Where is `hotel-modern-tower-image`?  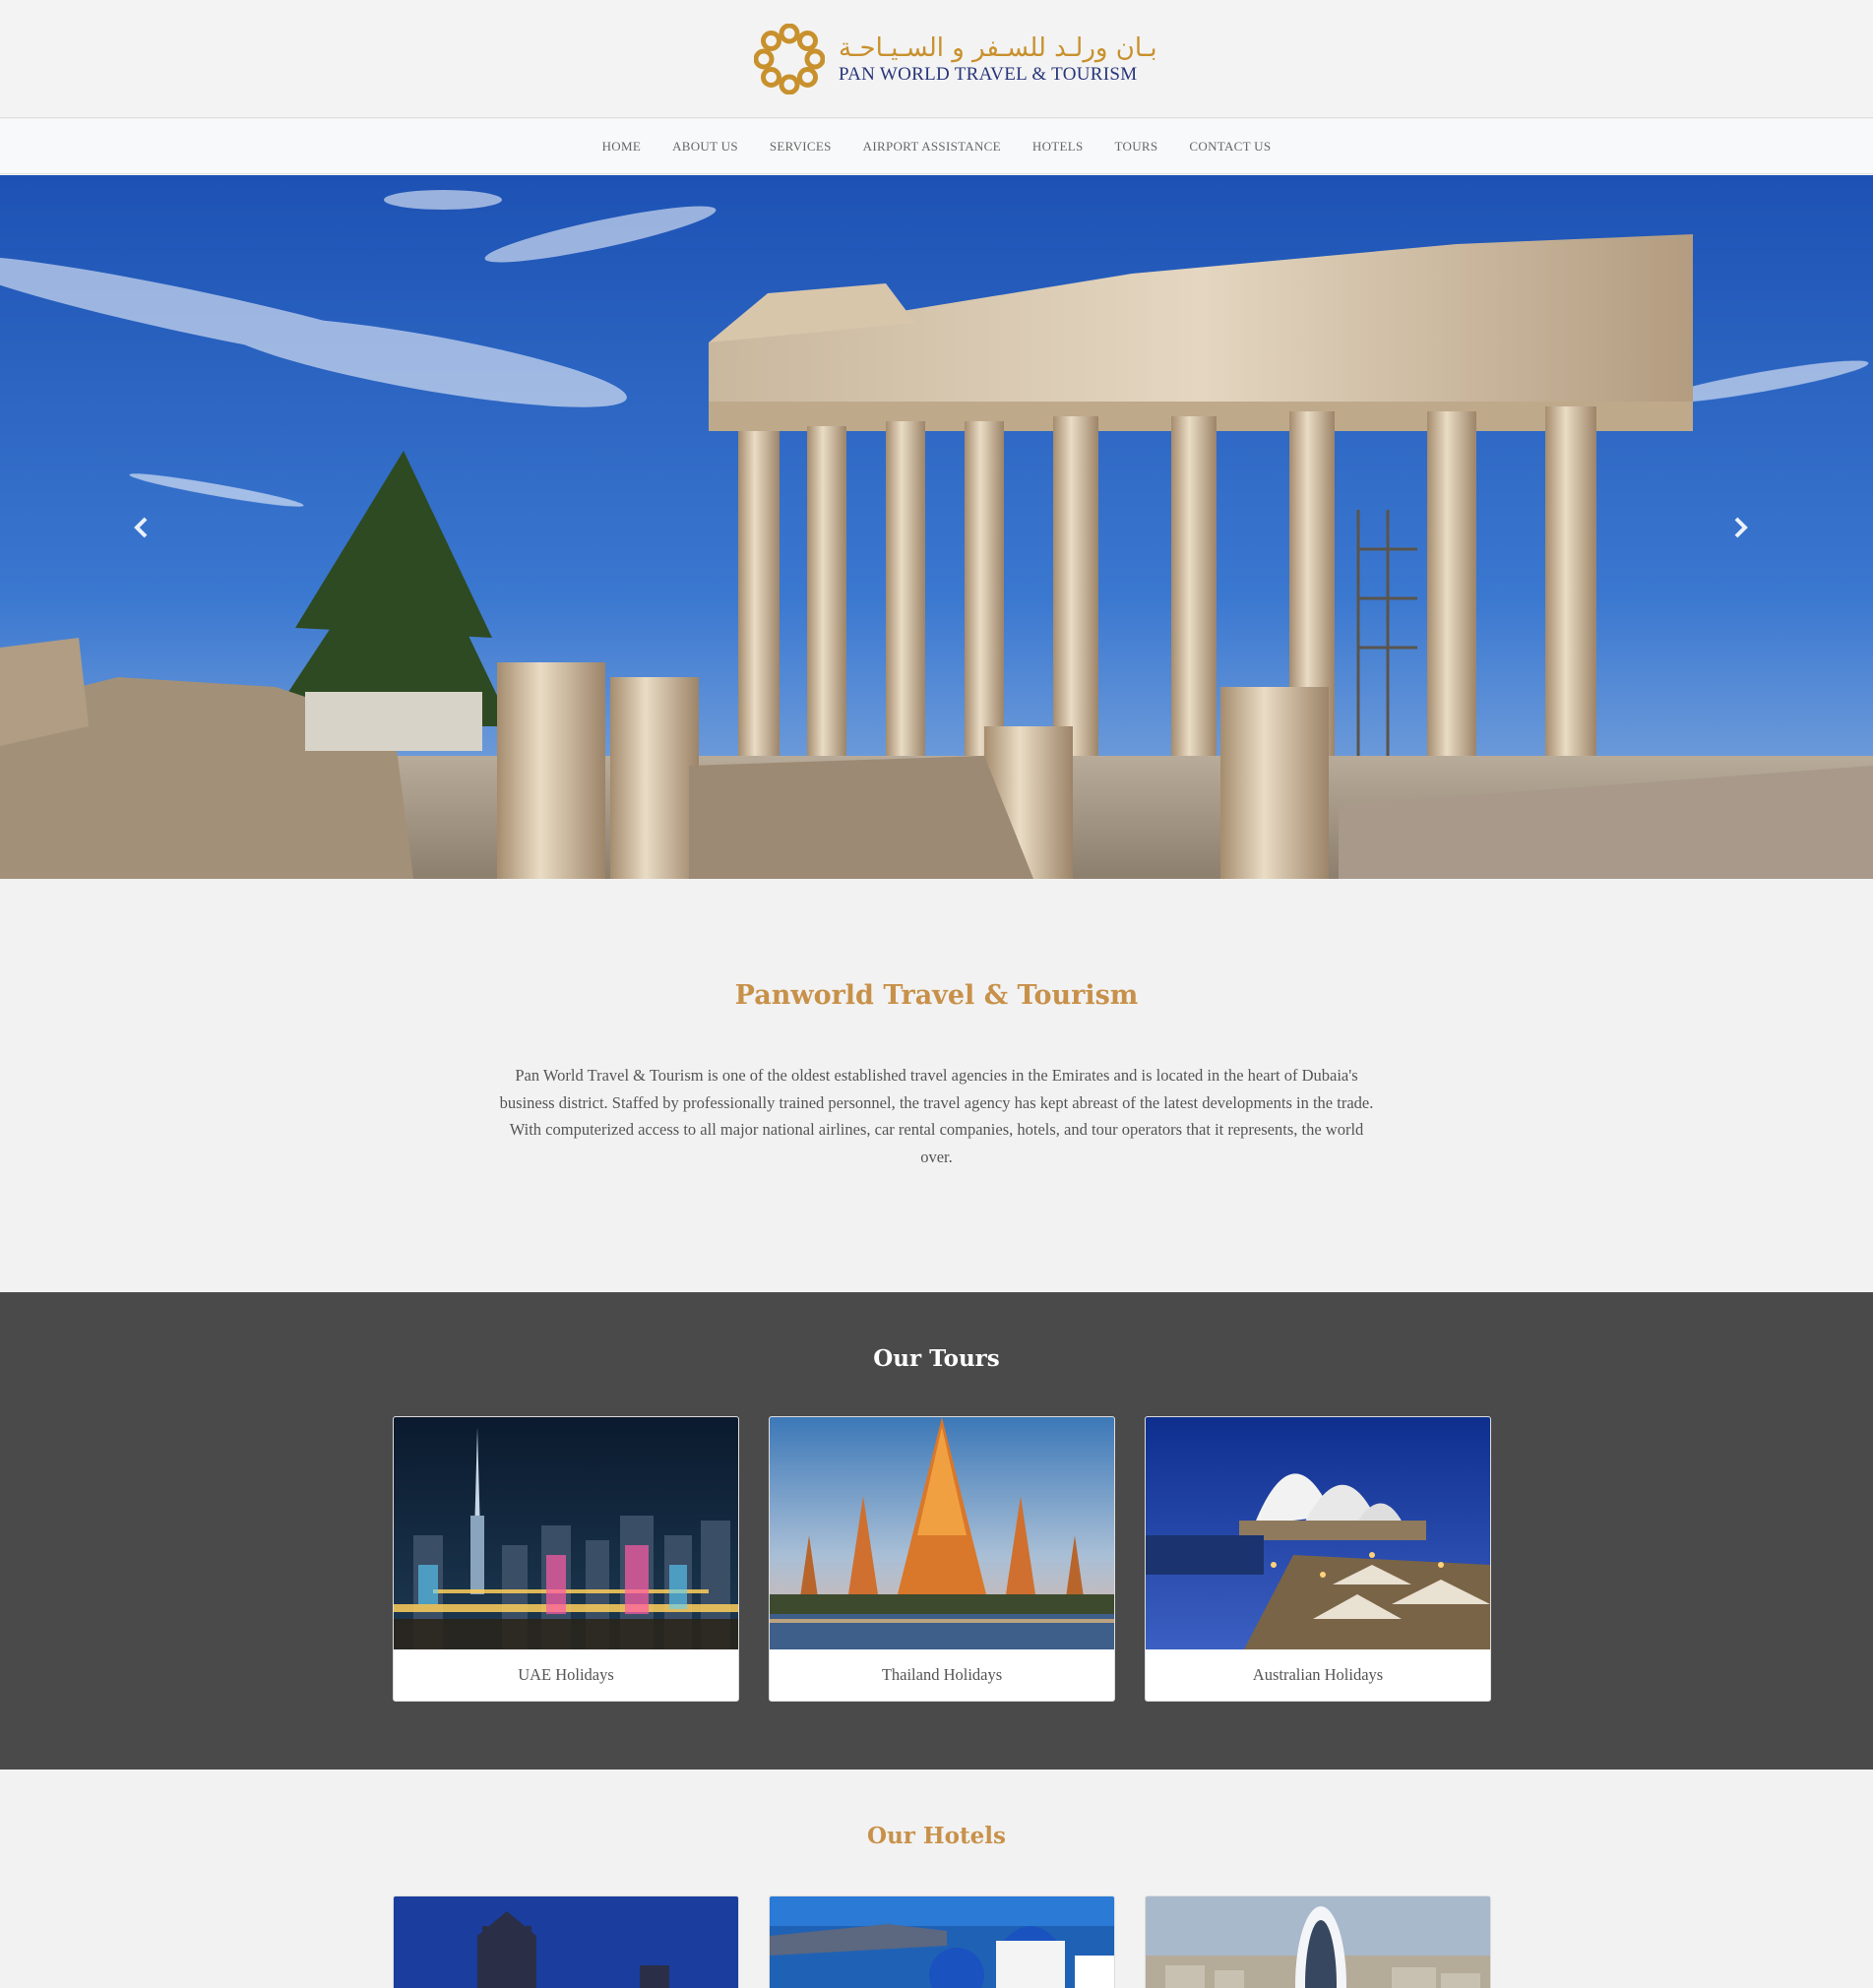
hotel-modern-tower-image is located at coordinates (1318, 1942).